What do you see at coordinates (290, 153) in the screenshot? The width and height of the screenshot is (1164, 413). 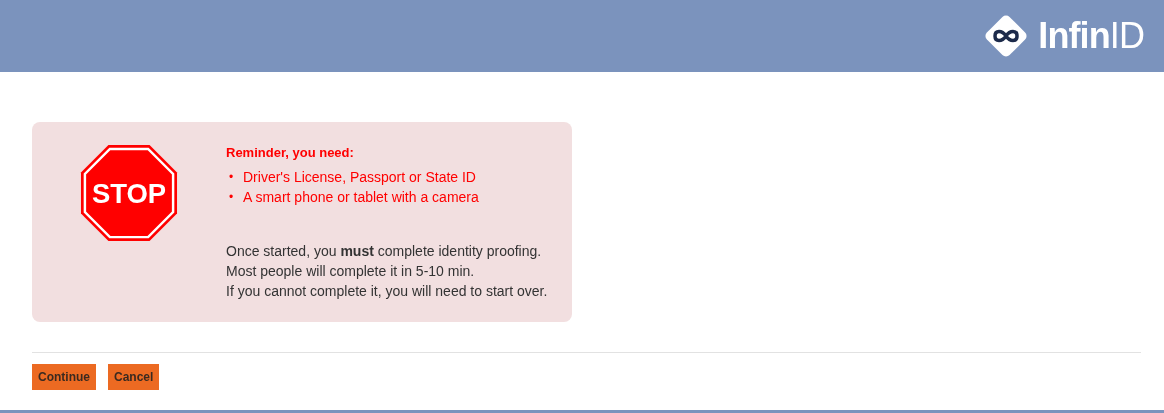 I see `reminder-heading: Reminder, you need:` at bounding box center [290, 153].